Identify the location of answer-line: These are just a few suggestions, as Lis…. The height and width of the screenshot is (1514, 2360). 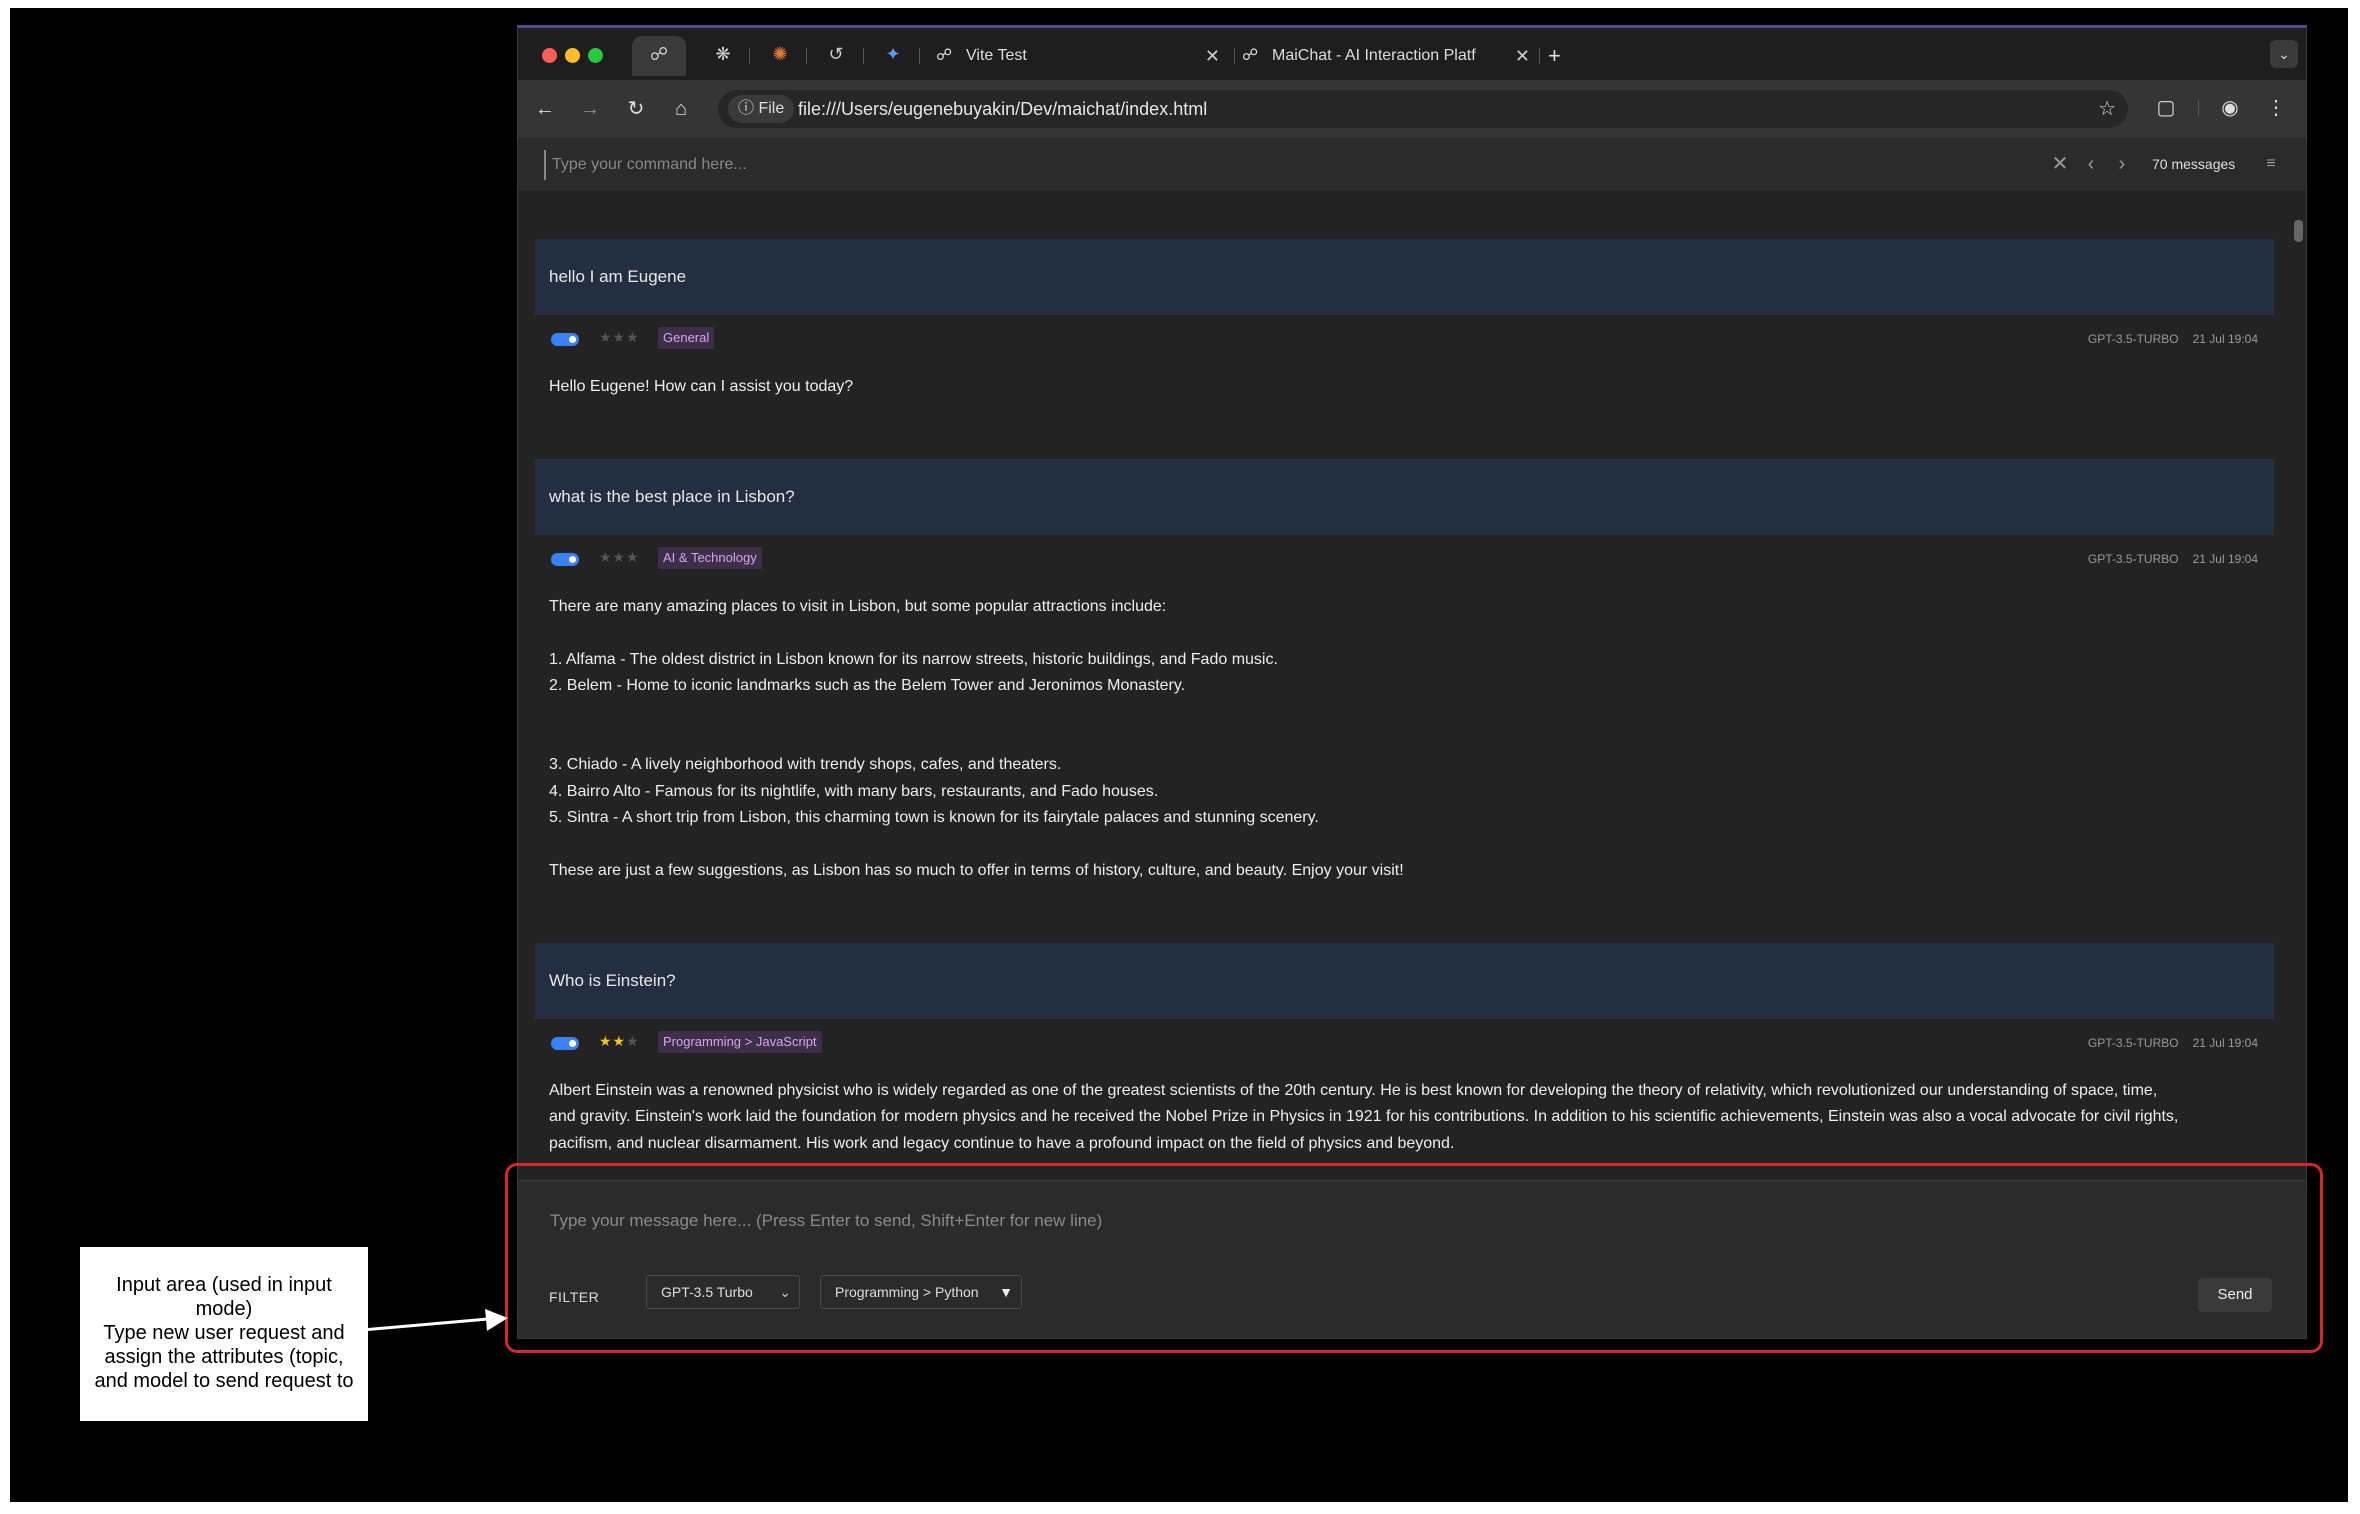
(976, 870).